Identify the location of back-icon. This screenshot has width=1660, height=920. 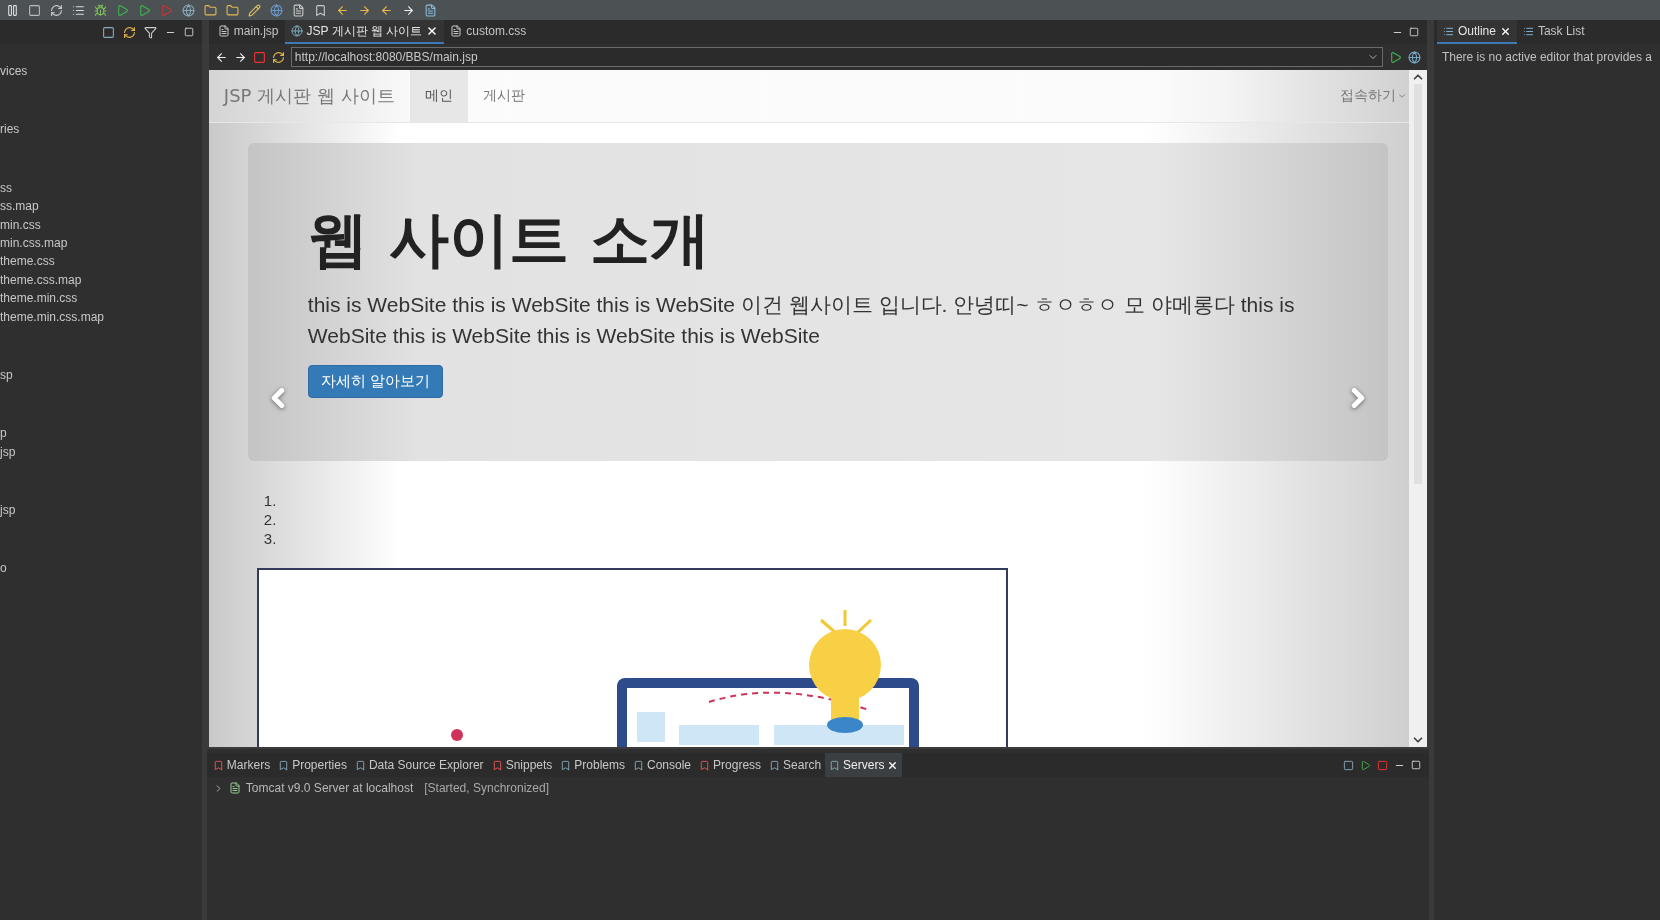
(221, 57).